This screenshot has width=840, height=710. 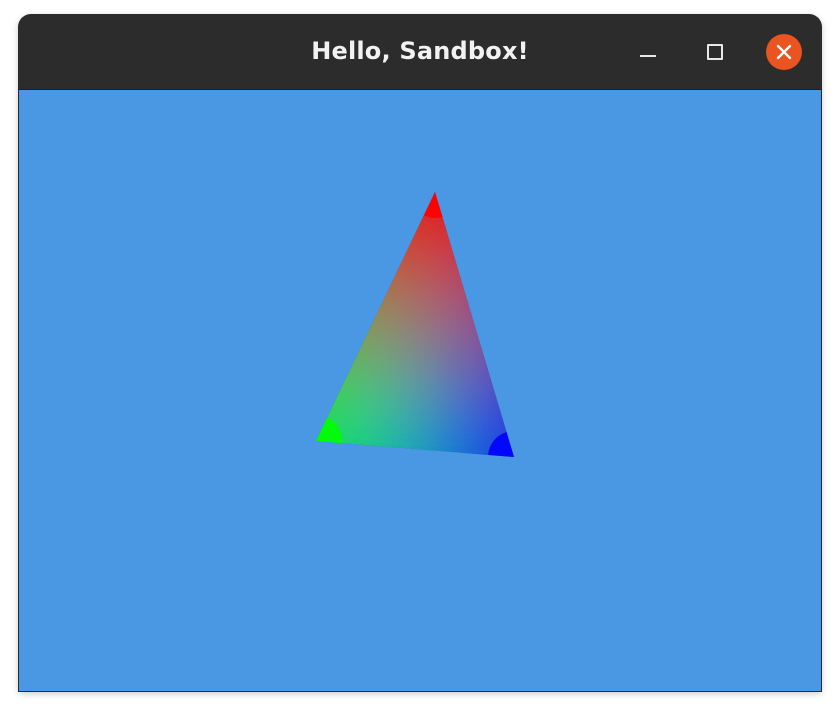 I want to click on close-button, so click(x=784, y=52).